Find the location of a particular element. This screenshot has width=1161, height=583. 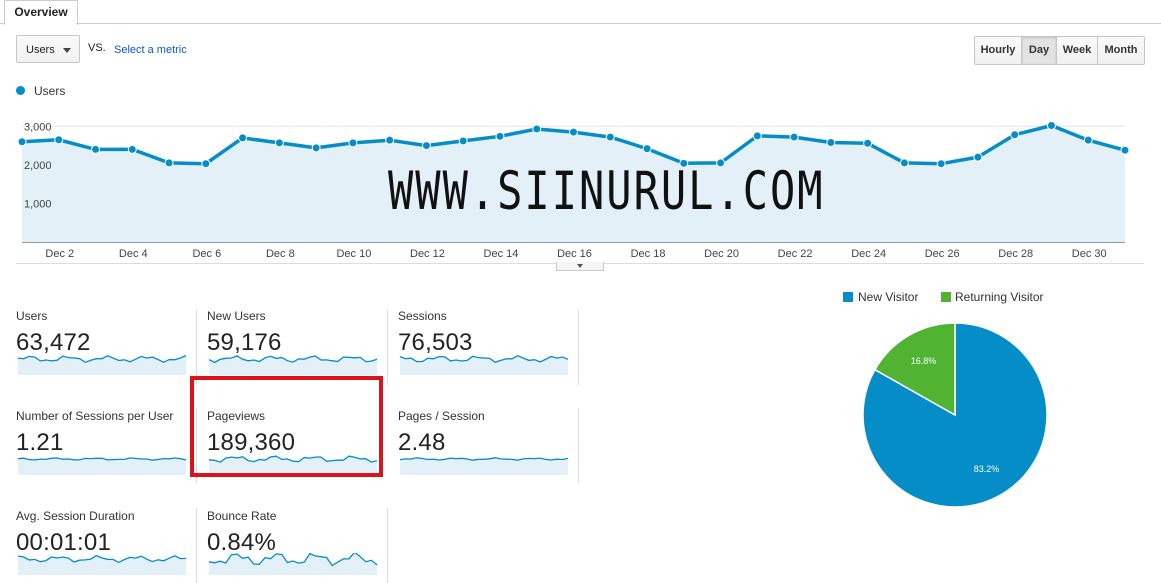

x-tick-label: Dec 20 is located at coordinates (721, 254).